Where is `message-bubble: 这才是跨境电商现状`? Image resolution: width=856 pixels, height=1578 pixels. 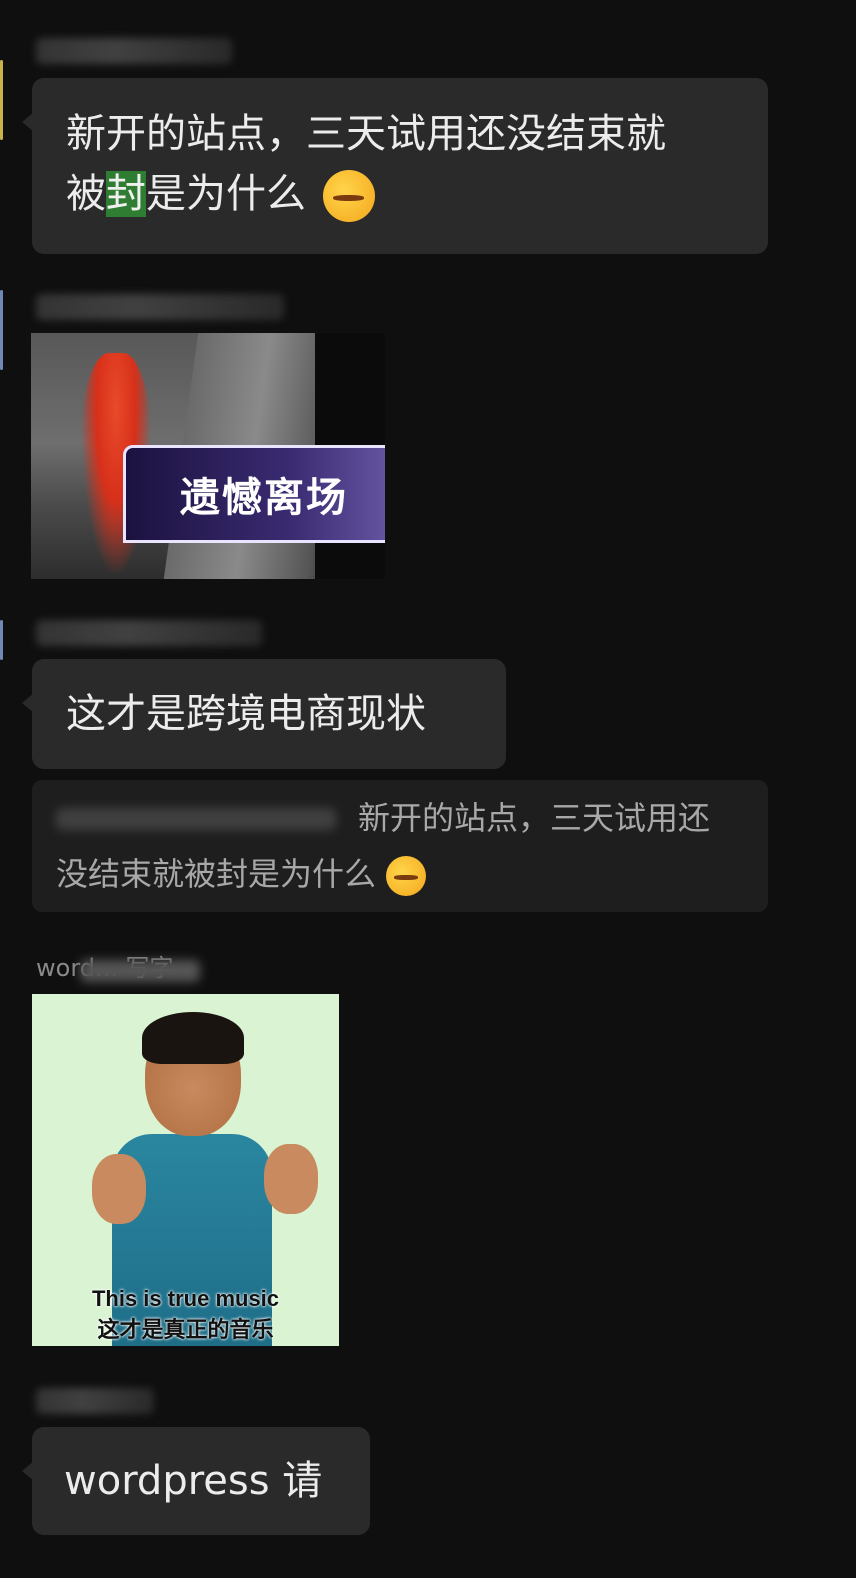 message-bubble: 这才是跨境电商现状 is located at coordinates (264, 714).